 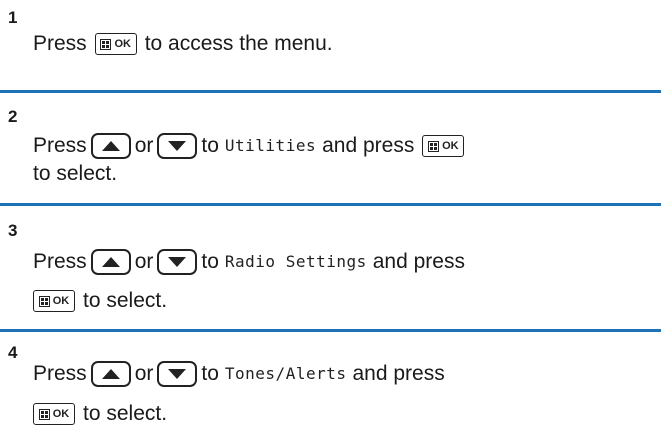 What do you see at coordinates (285, 373) in the screenshot?
I see `menu-item-name: Tones/Alerts` at bounding box center [285, 373].